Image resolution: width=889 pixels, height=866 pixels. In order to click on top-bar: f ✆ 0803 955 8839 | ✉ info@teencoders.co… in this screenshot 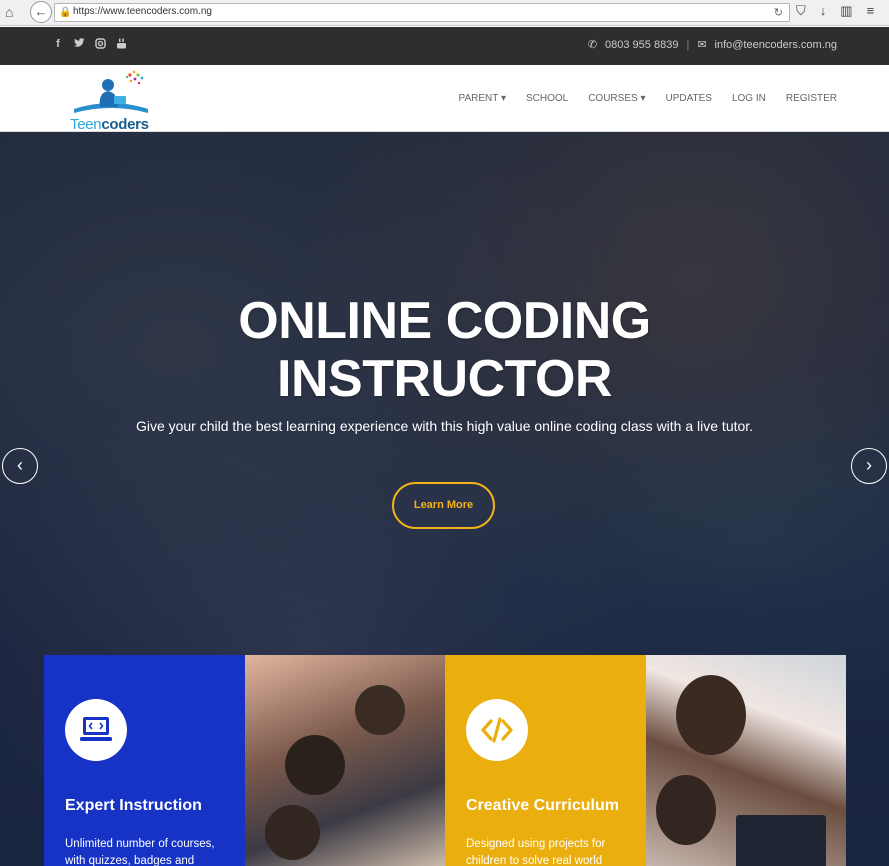, I will do `click(444, 46)`.